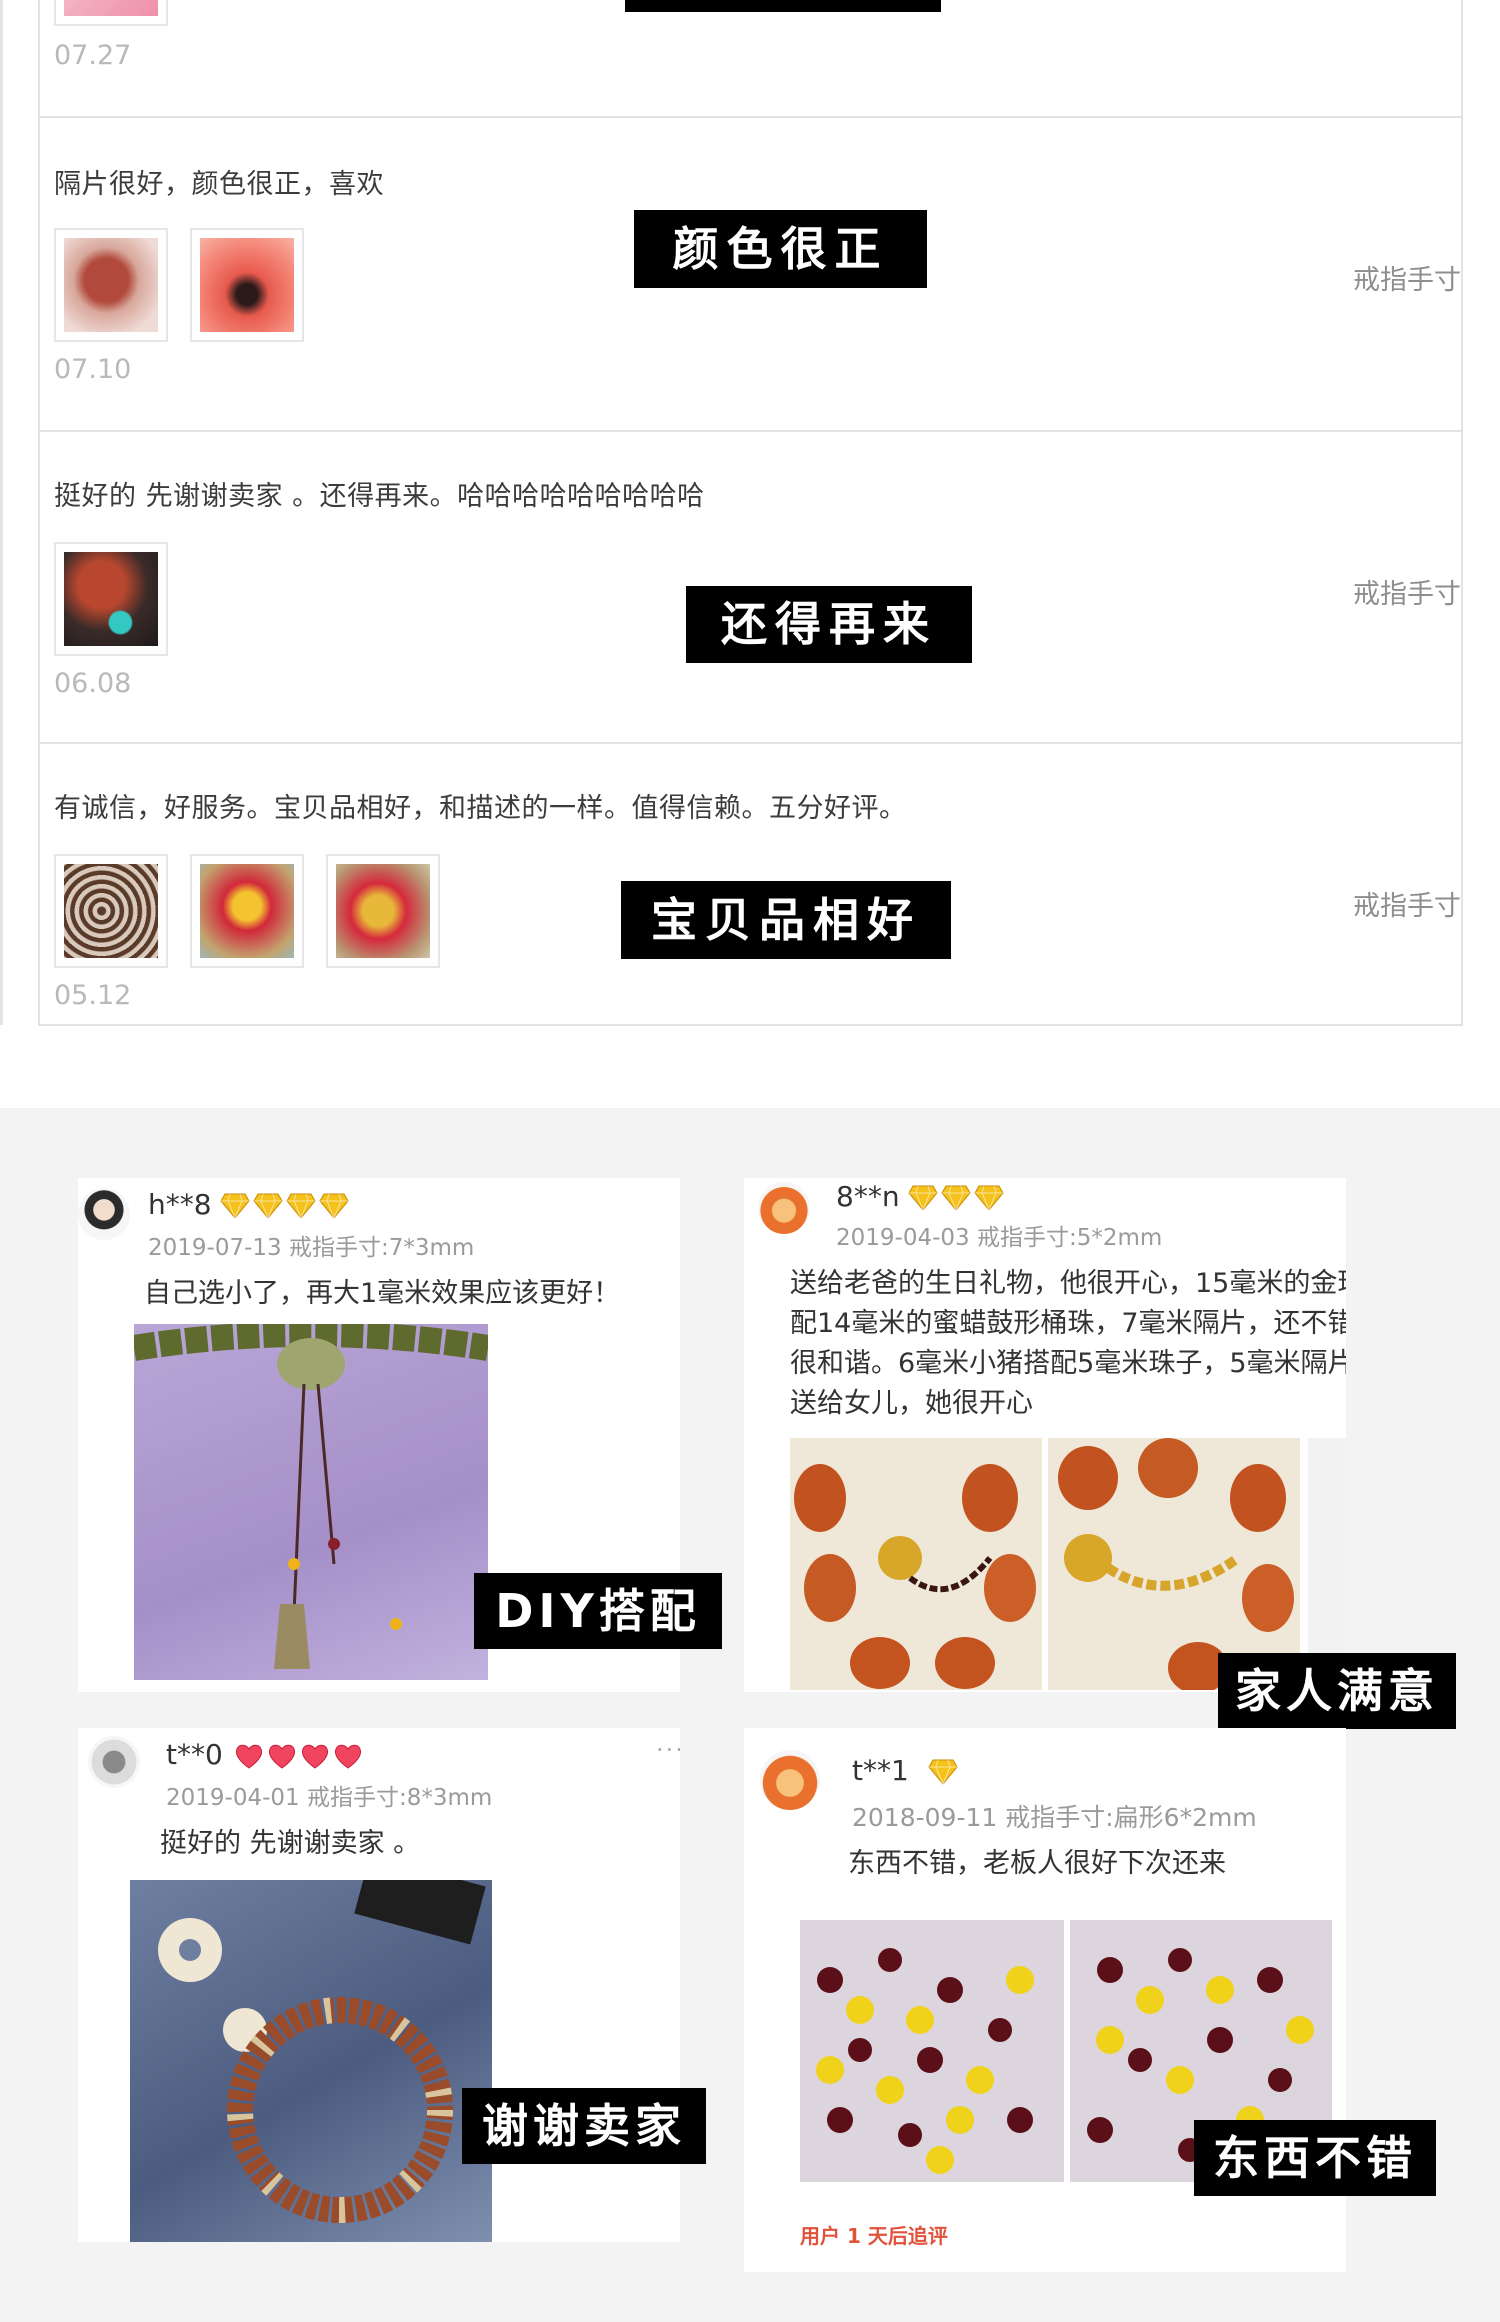  I want to click on review-text: 挺好的 先谢谢卖家 。还得再来。哈哈哈哈哈哈哈哈哈, so click(379, 496).